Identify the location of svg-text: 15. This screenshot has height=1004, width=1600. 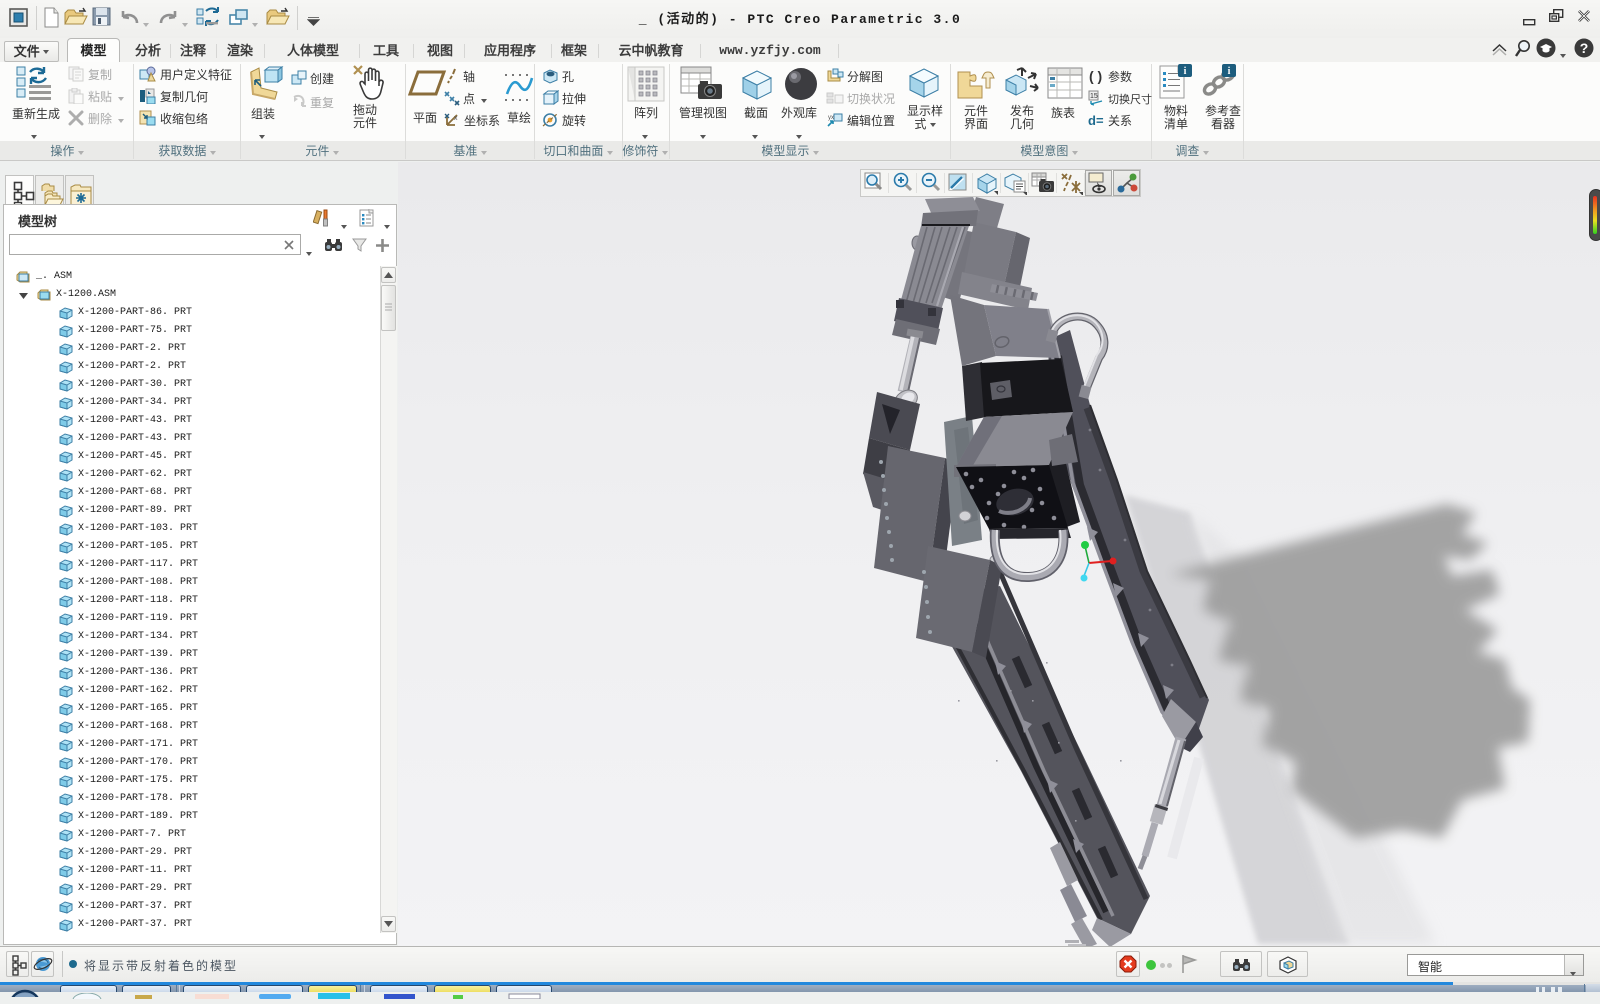
(1094, 96).